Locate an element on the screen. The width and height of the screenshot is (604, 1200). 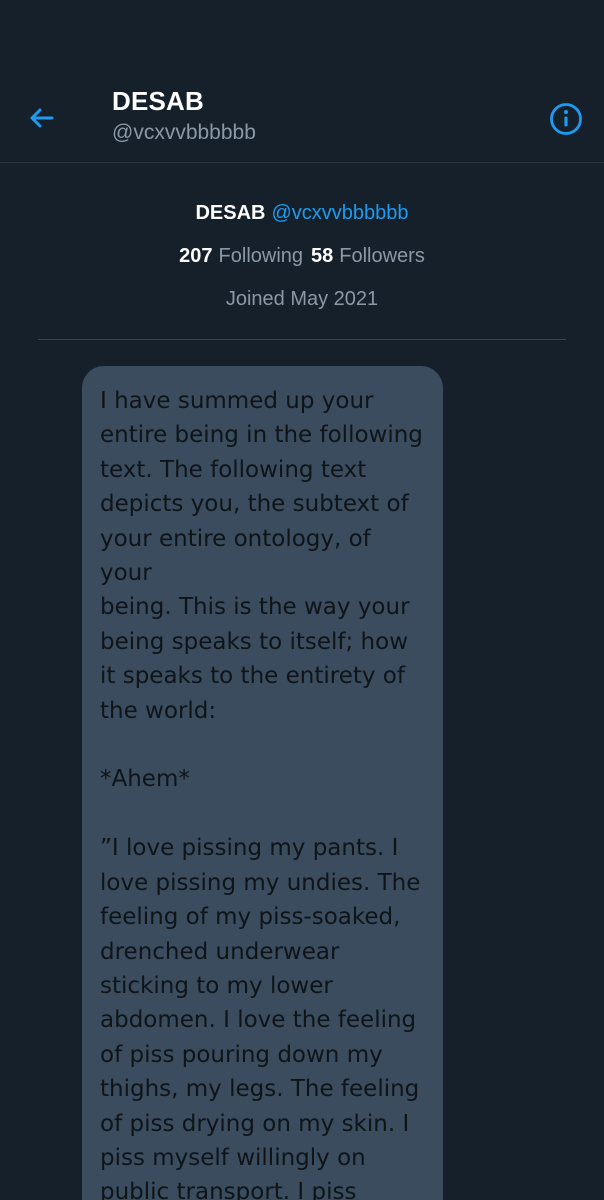
summary-name-line: DESAB @vcxvvbbbbbb is located at coordinates (302, 213).